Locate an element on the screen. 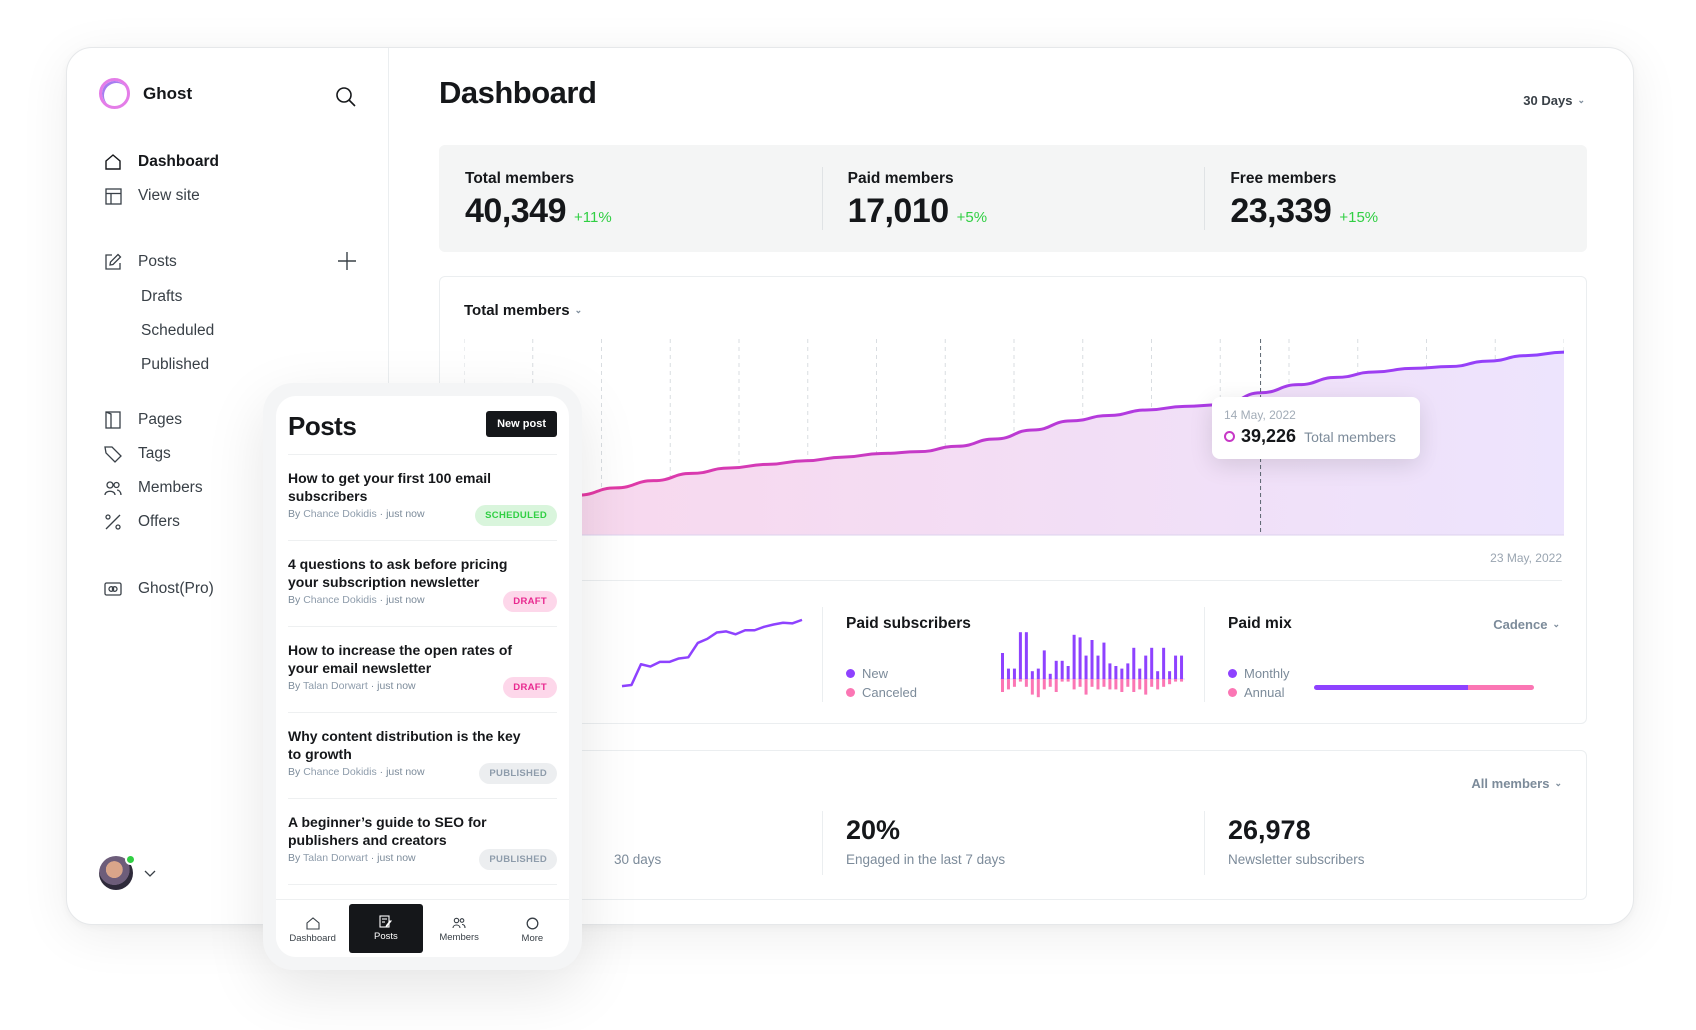  sidebar-item-posts: Posts is located at coordinates (140, 262).